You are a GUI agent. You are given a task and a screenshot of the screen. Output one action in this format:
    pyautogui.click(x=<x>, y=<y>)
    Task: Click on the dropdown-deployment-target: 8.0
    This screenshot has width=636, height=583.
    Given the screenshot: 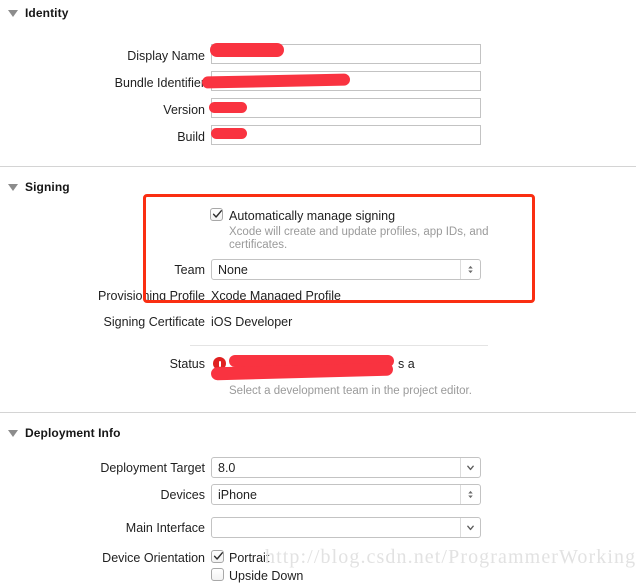 What is the action you would take?
    pyautogui.click(x=346, y=467)
    